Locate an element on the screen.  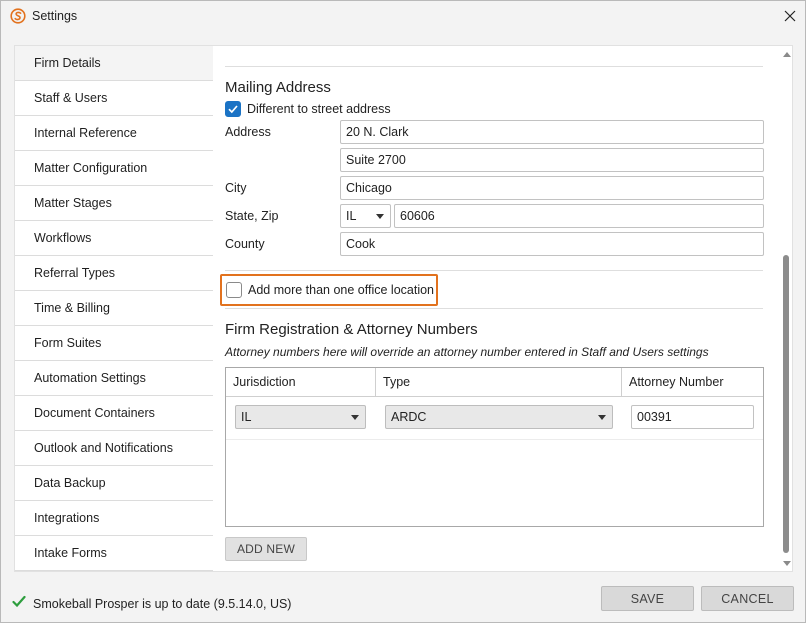
type-select: ARDC is located at coordinates (499, 417).